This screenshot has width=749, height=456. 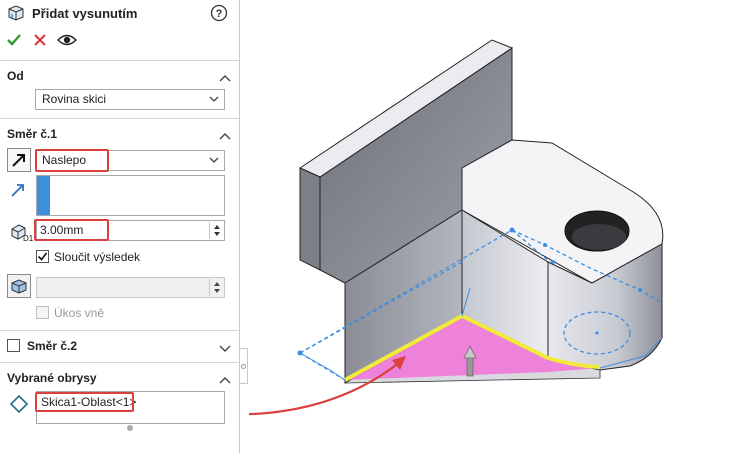 I want to click on contours-title: Vybrané obrysy, so click(x=52, y=378).